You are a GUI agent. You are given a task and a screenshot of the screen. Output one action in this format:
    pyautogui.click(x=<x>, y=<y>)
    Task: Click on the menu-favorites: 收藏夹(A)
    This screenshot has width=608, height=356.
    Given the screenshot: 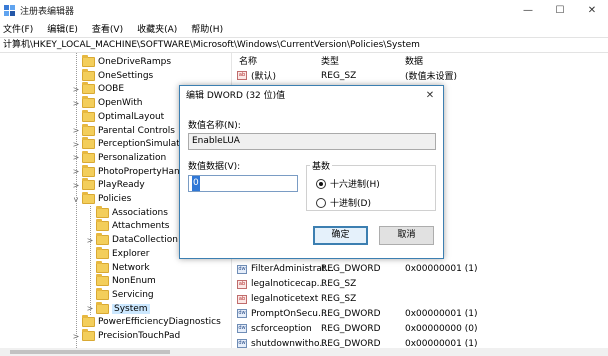 What is the action you would take?
    pyautogui.click(x=157, y=28)
    